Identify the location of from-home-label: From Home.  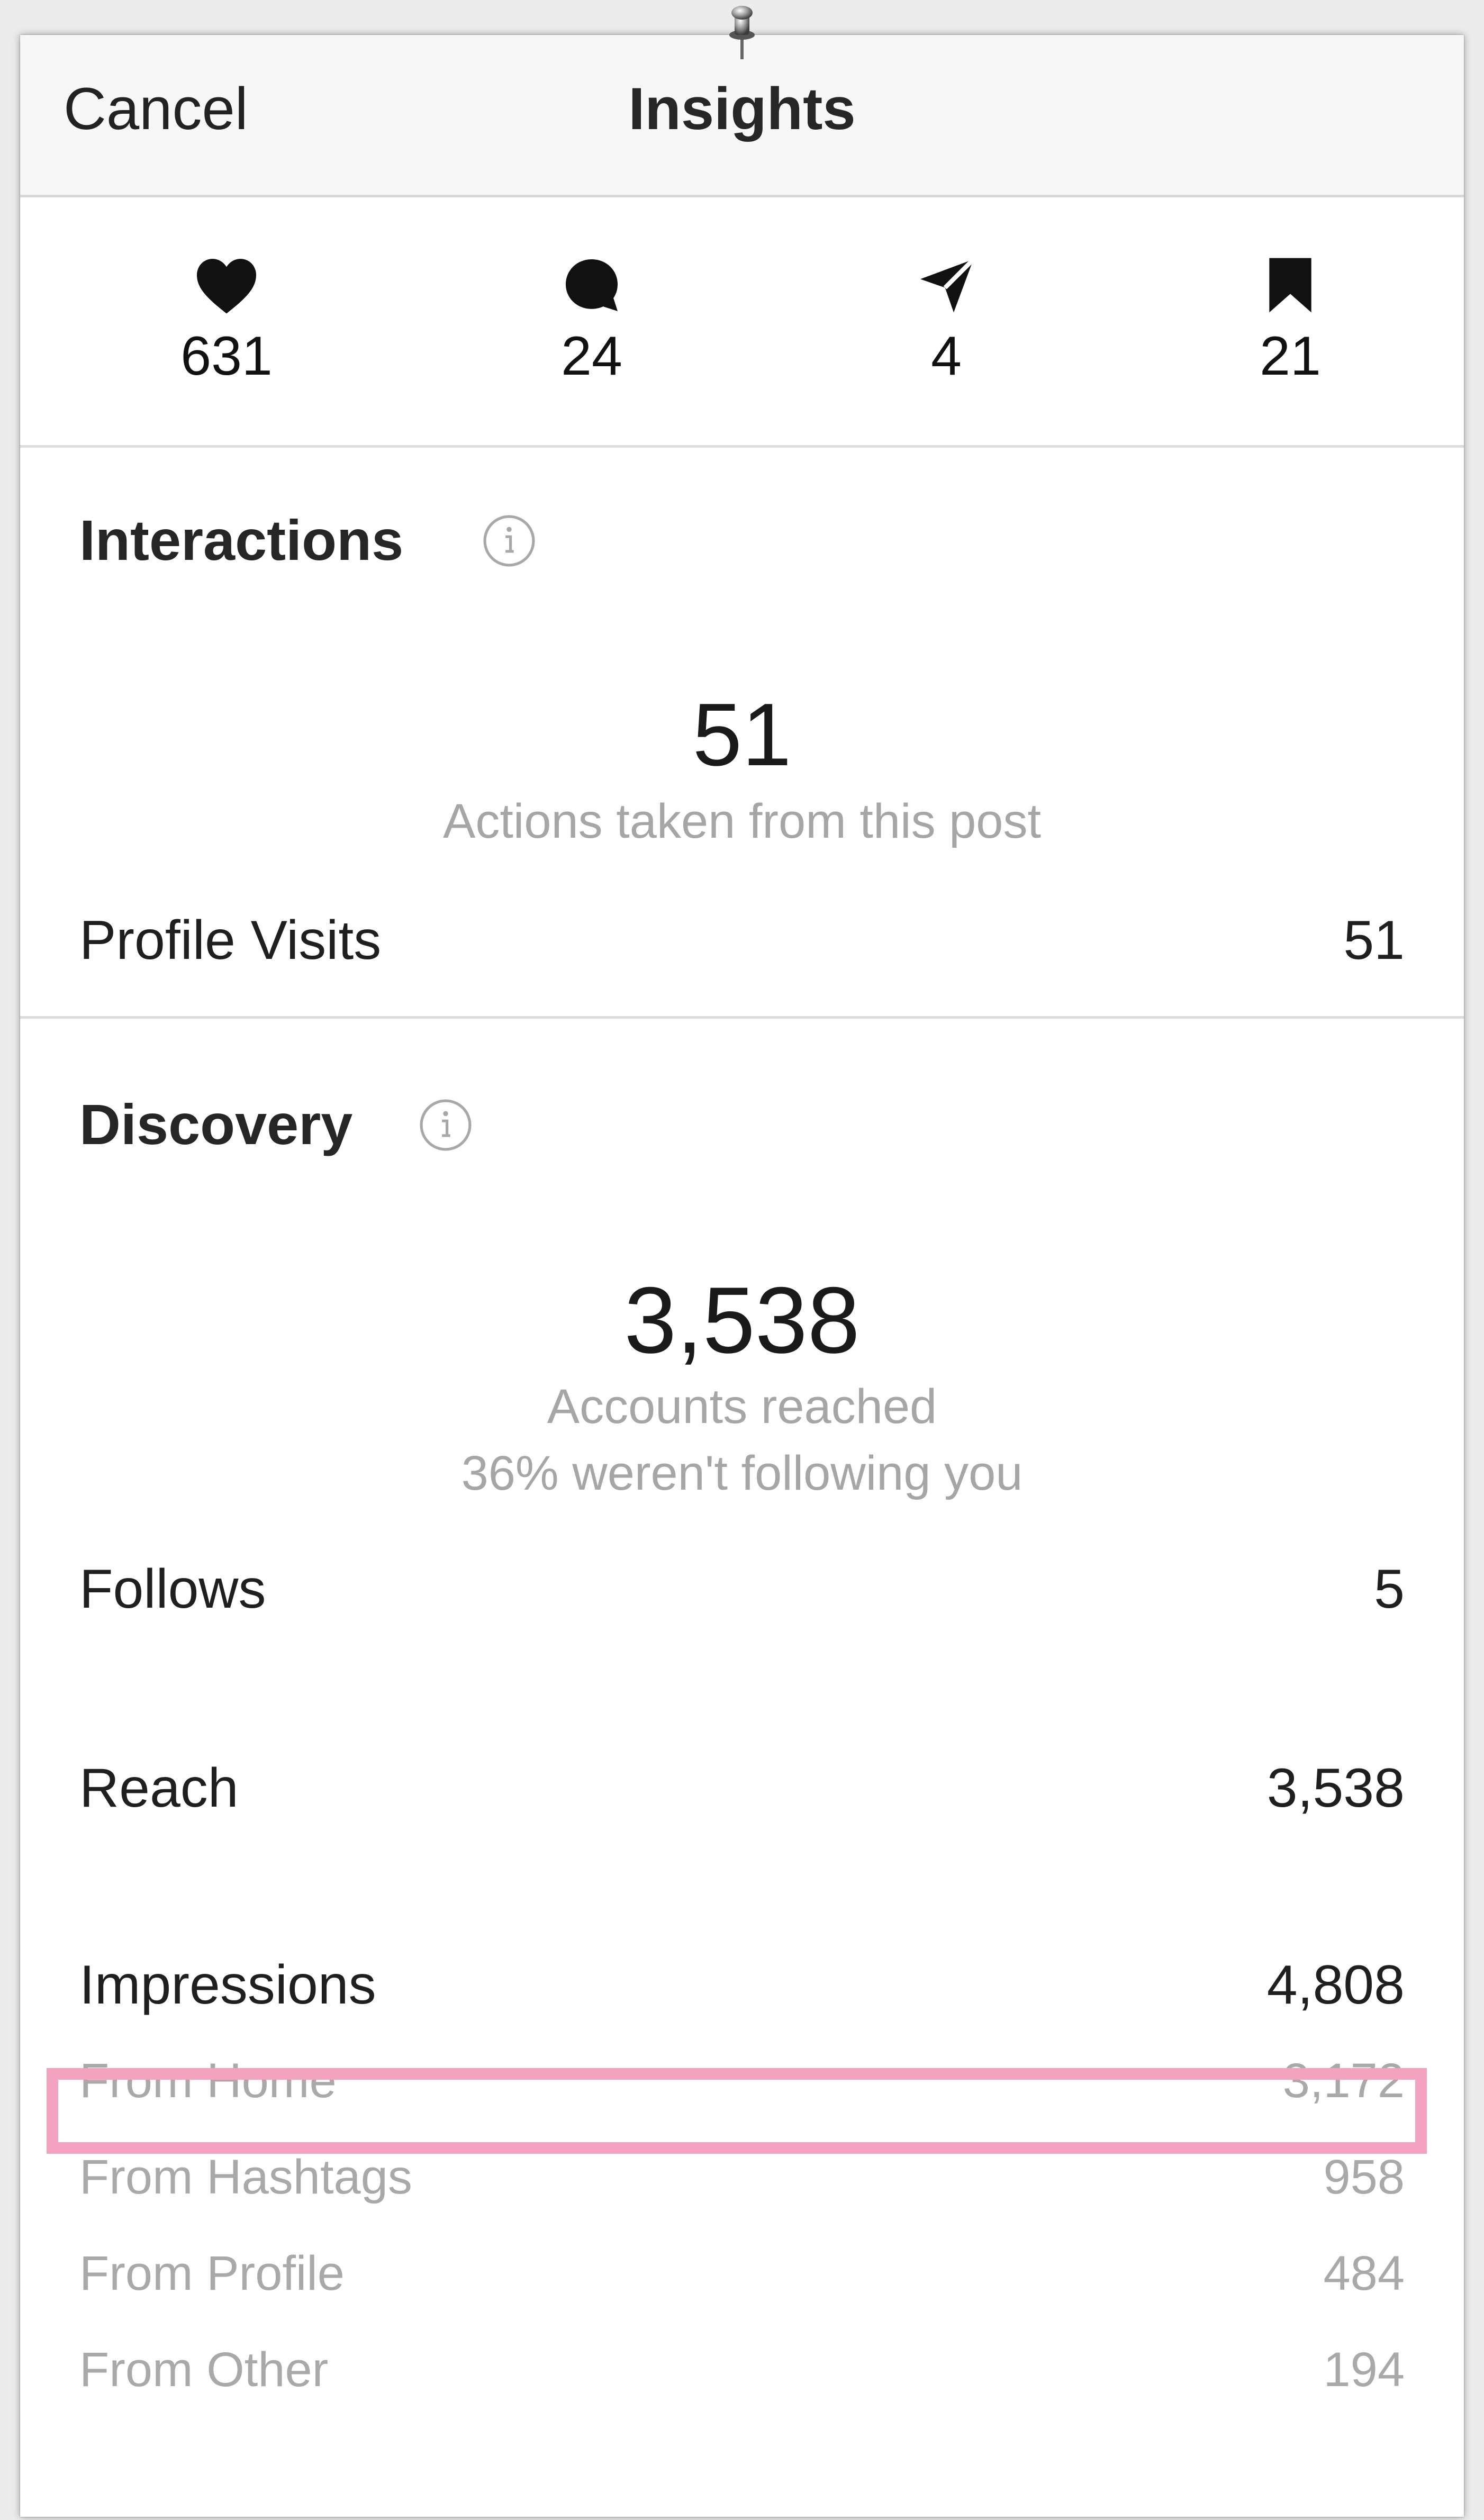
(208, 2081).